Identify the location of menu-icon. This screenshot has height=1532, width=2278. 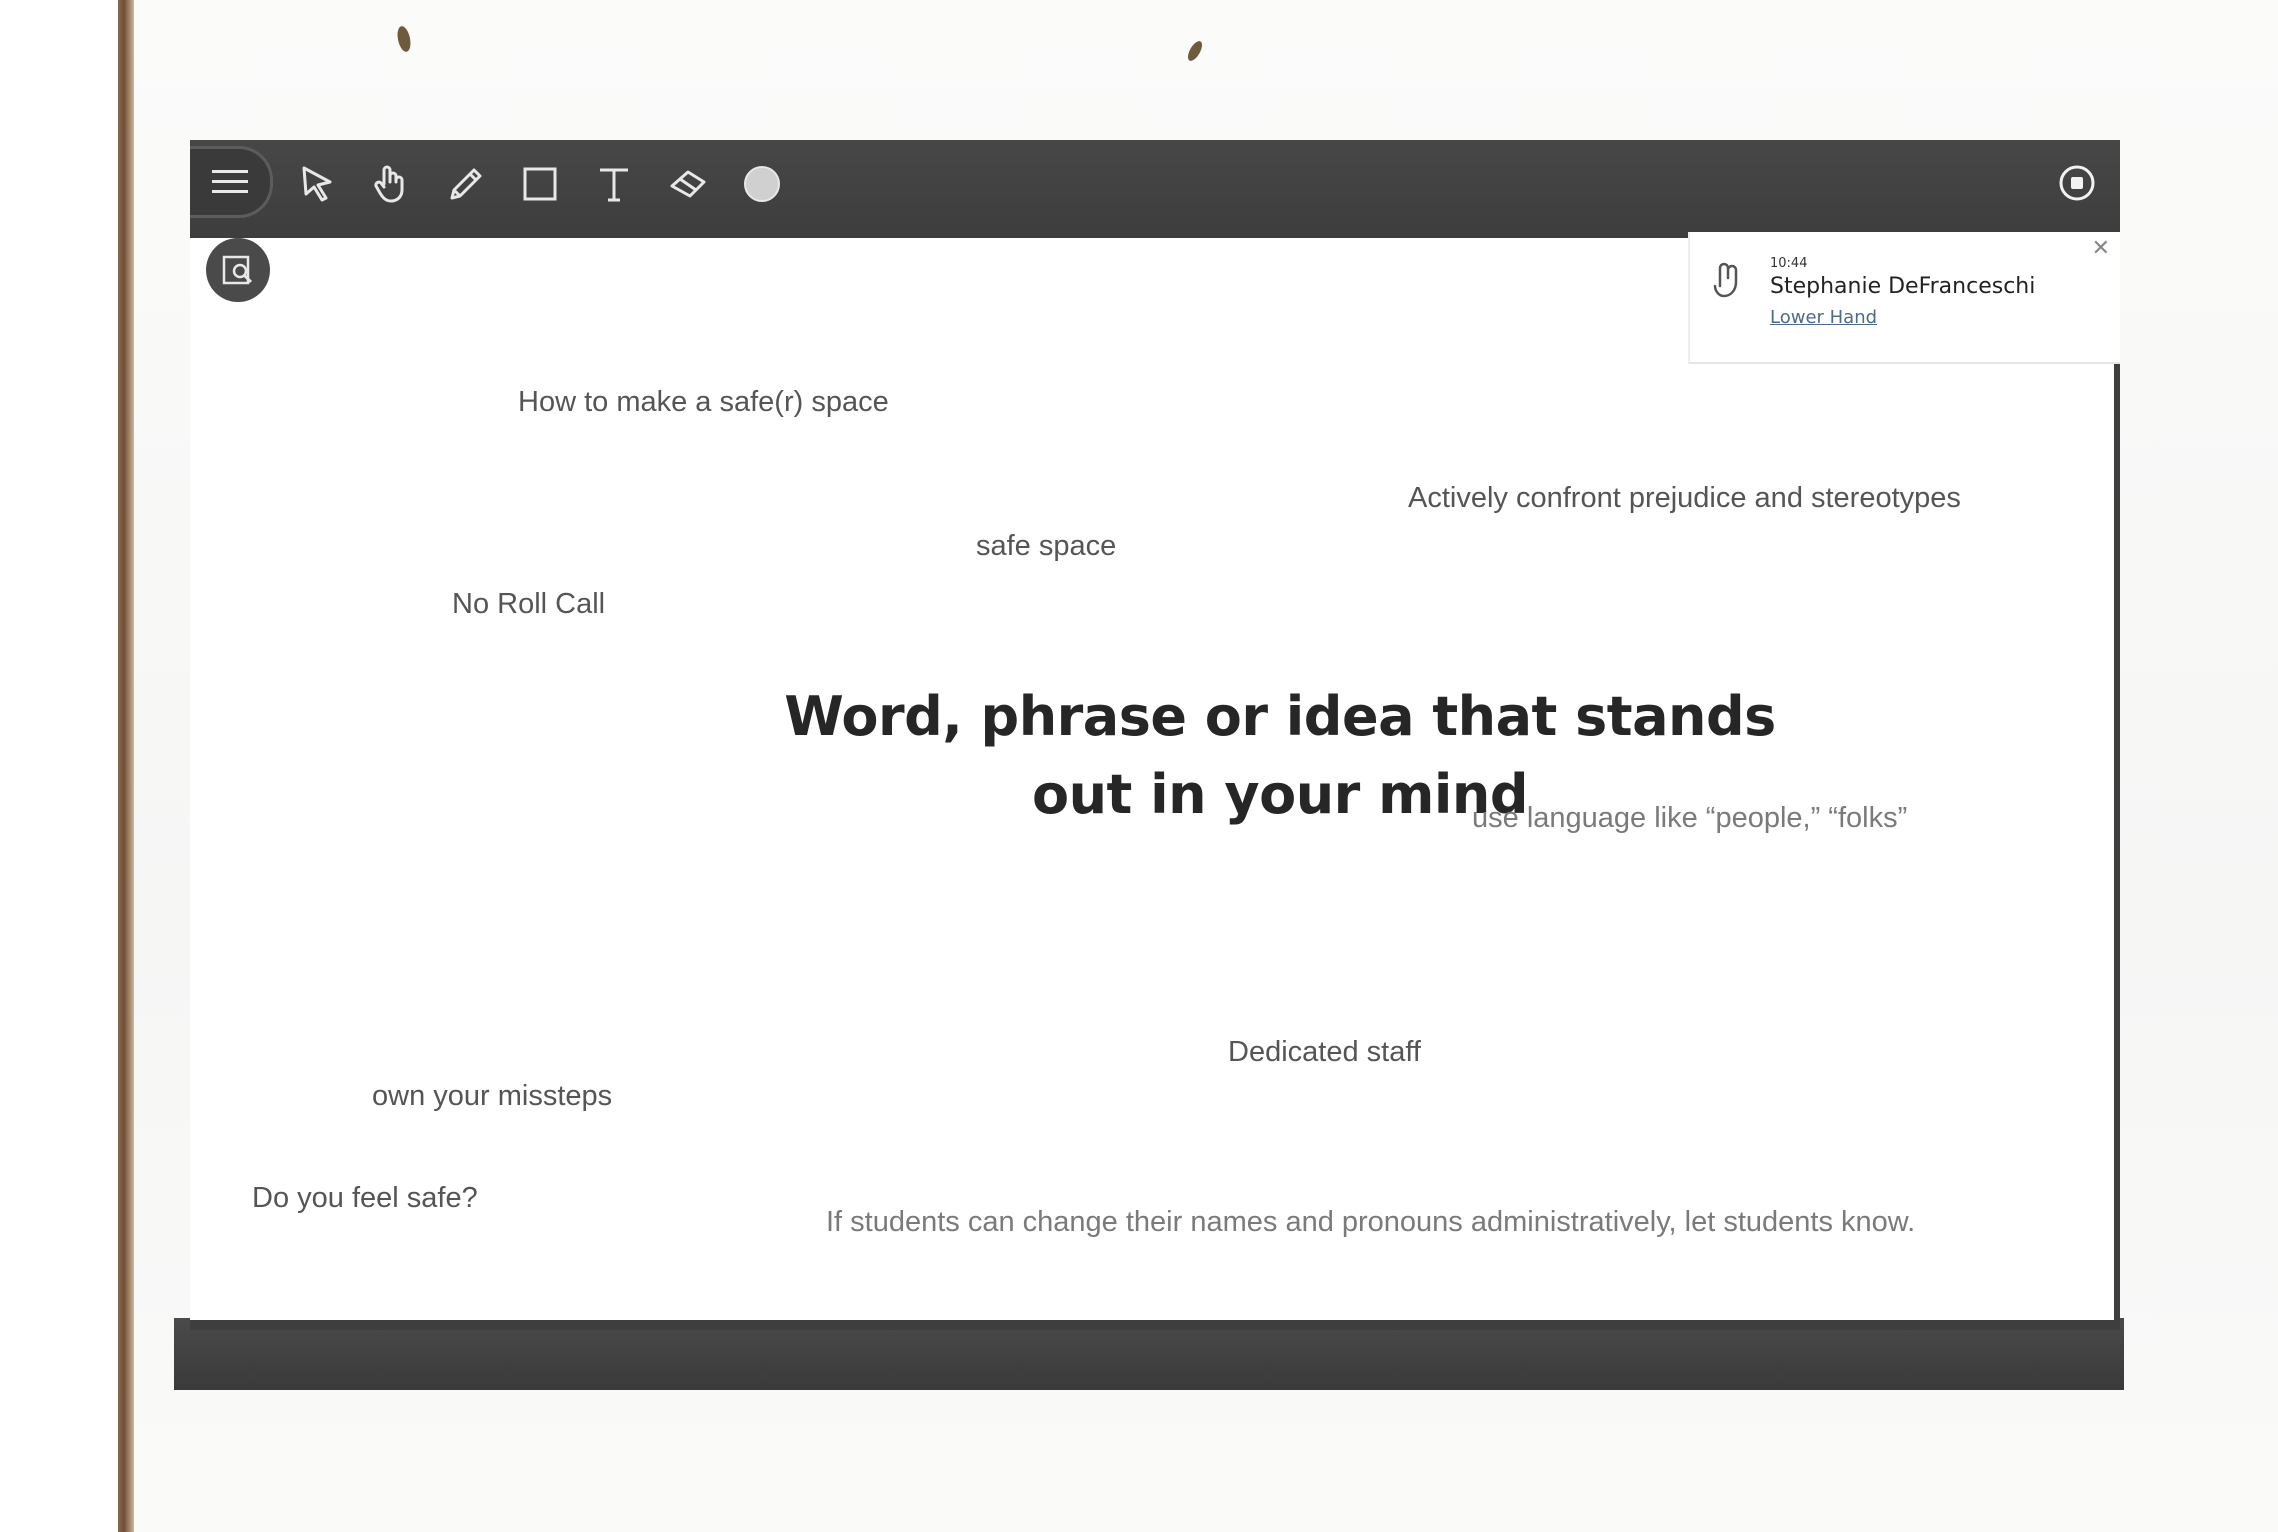
(230, 181).